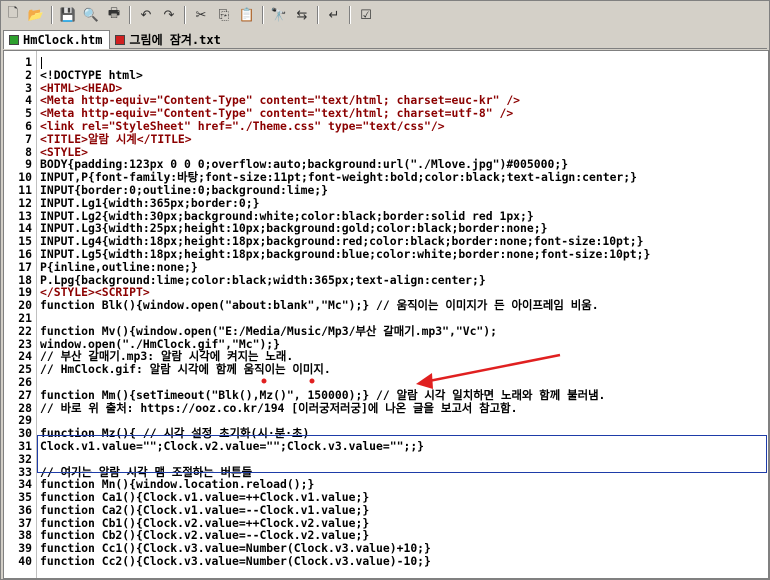 This screenshot has width=770, height=580. Describe the element at coordinates (424, 381) in the screenshot. I see `arrow-head` at that location.